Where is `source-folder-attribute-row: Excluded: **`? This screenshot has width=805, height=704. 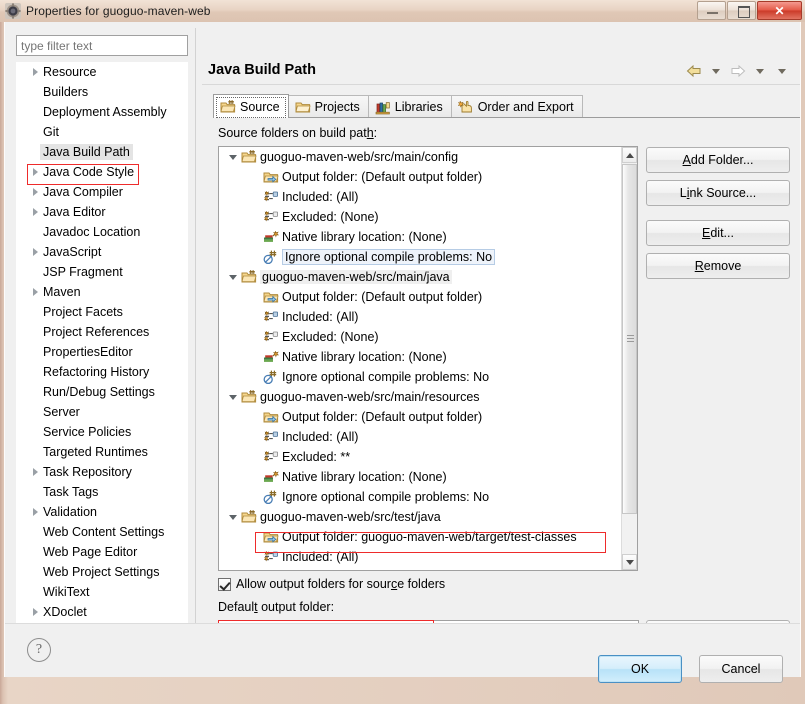 source-folder-attribute-row: Excluded: ** is located at coordinates (420, 457).